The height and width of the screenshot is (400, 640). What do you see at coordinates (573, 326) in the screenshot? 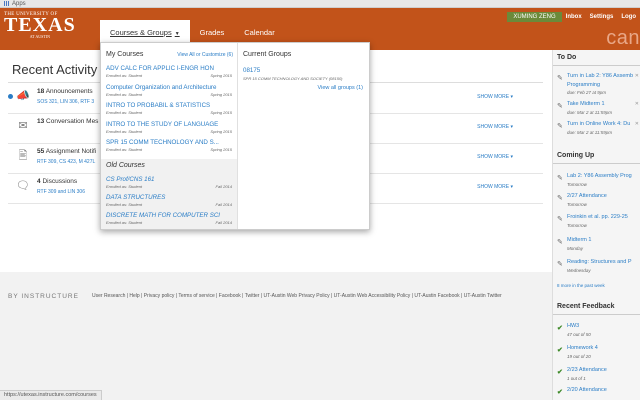
I see `feedback-title: HW3` at bounding box center [573, 326].